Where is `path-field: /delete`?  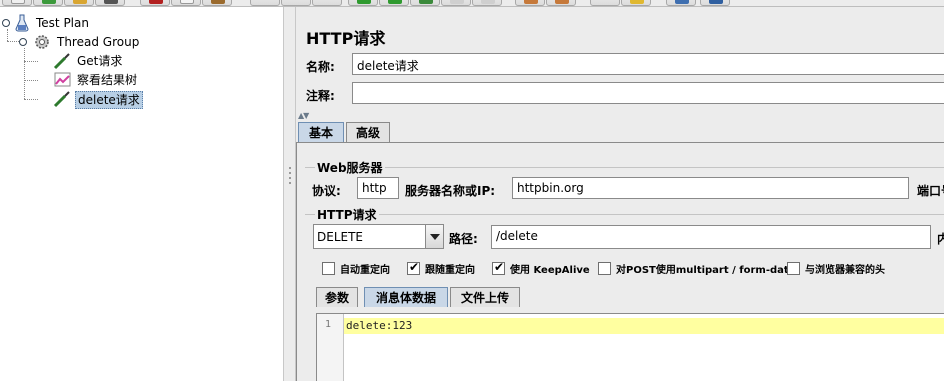
path-field: /delete is located at coordinates (711, 237).